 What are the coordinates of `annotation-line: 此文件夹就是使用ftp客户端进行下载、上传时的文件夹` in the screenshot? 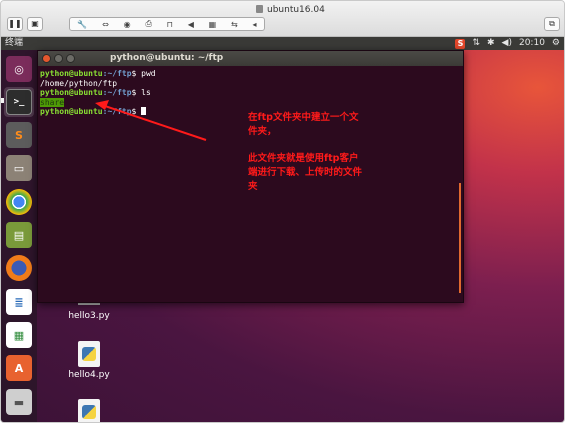 It's located at (305, 172).